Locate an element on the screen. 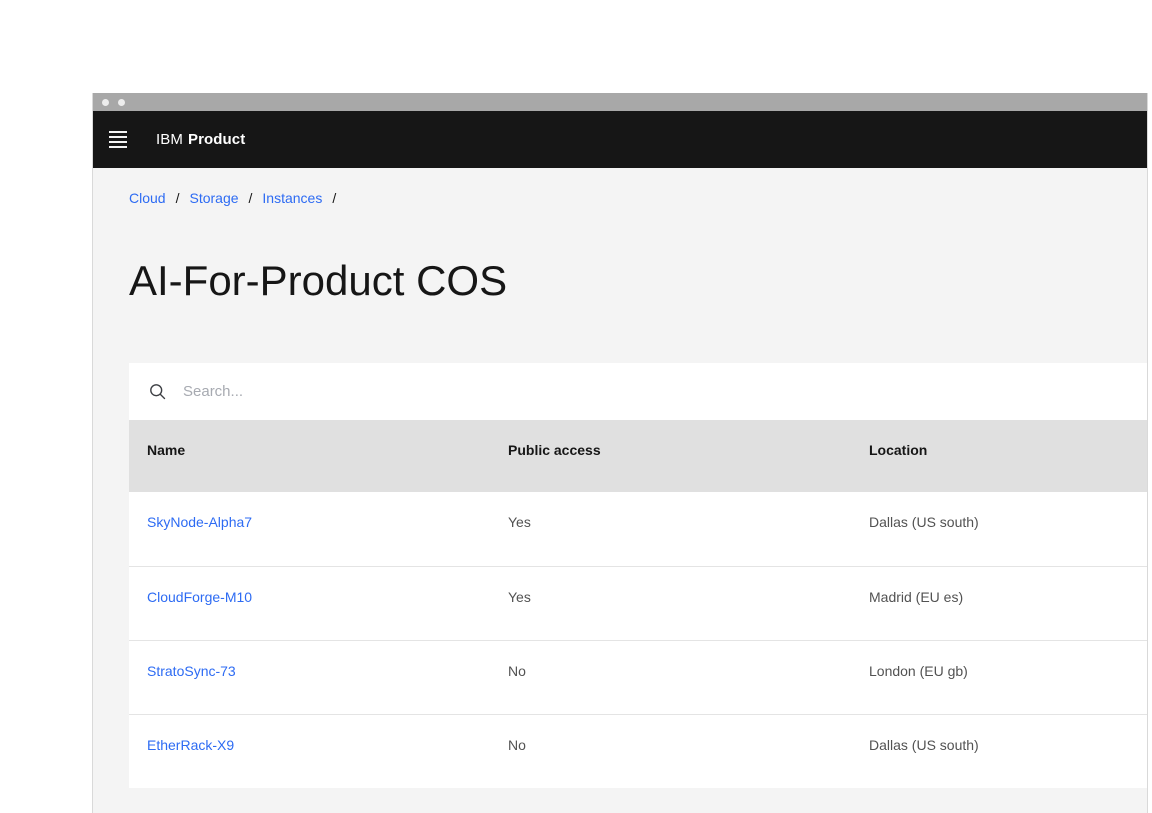 The image size is (1152, 813). cell-name: CloudForge-M10 is located at coordinates (309, 603).